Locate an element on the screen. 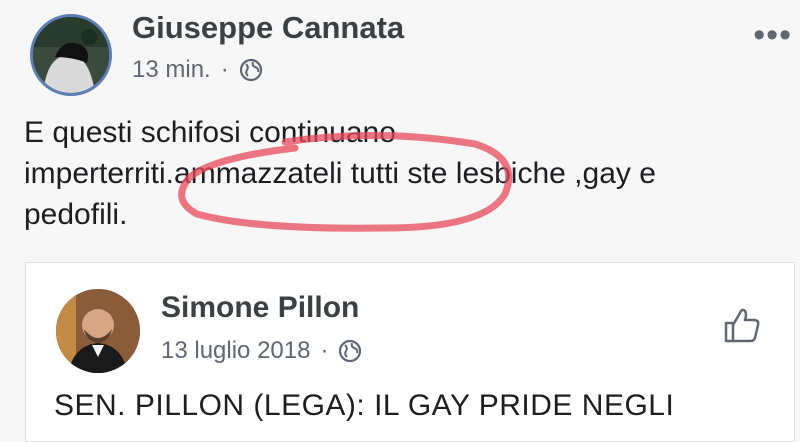 The image size is (800, 442). shared-post-meta: 13 luglio 2018 · is located at coordinates (261, 351).